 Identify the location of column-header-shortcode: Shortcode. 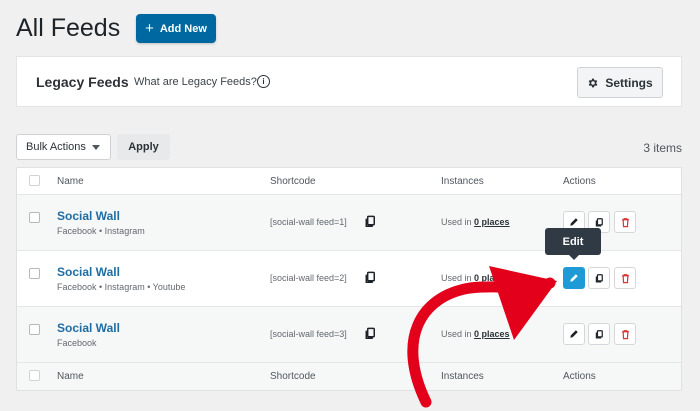
(293, 181).